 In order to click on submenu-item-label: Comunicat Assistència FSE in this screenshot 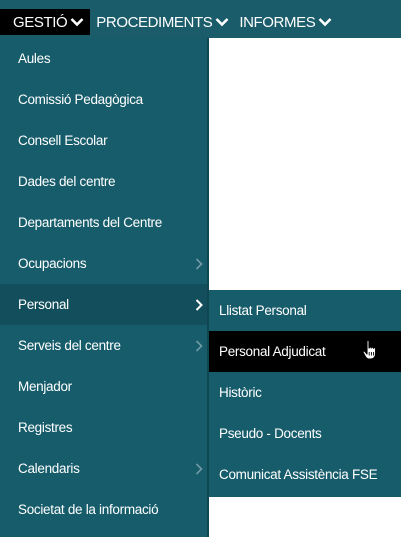, I will do `click(298, 474)`.